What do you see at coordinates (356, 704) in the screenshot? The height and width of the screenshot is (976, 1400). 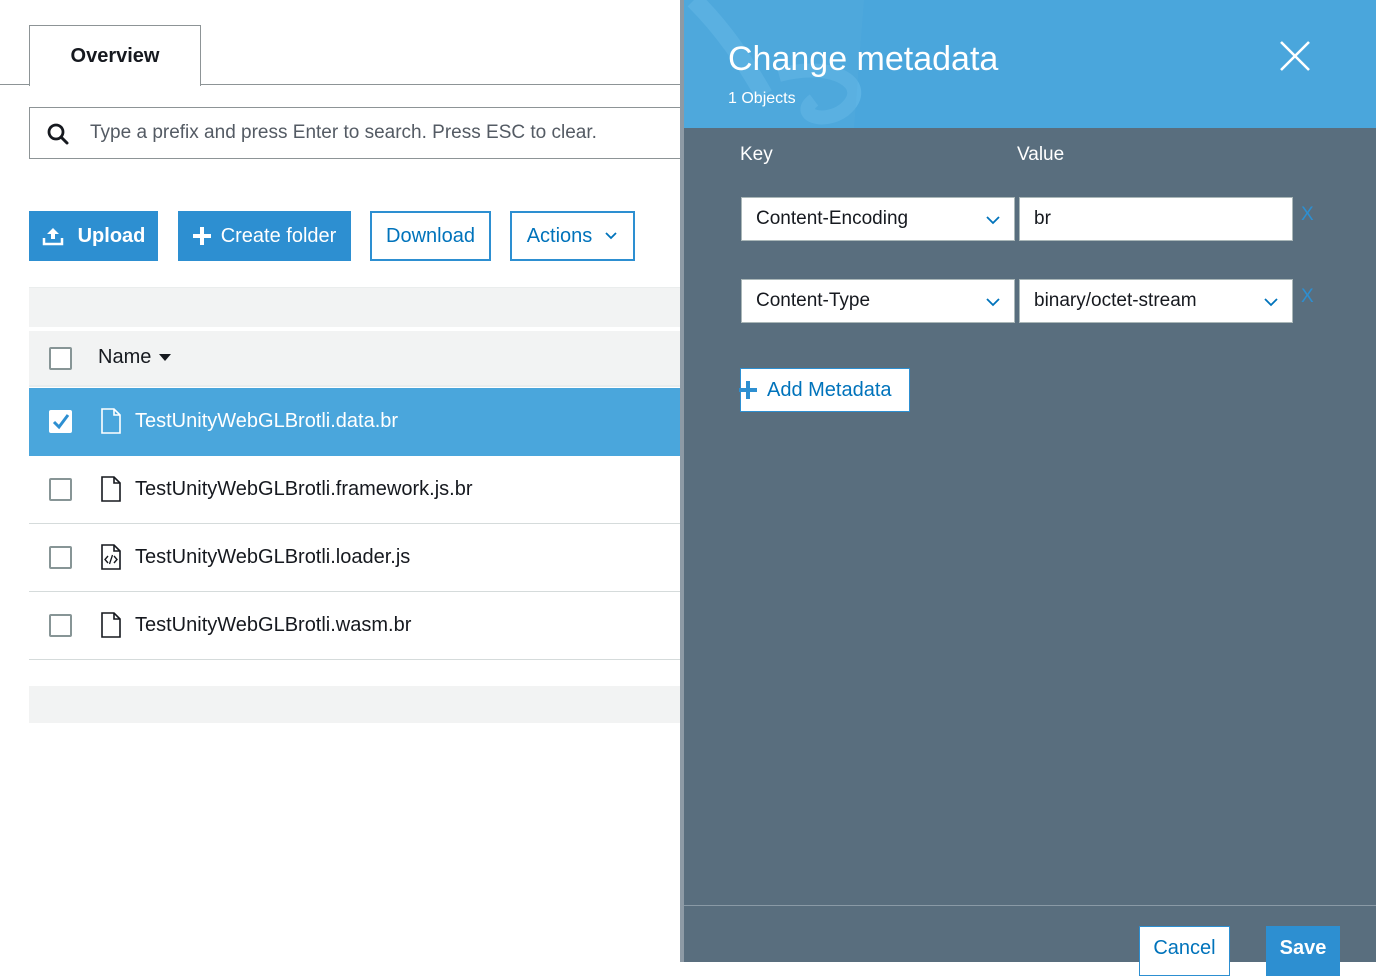 I see `table-footer-band` at bounding box center [356, 704].